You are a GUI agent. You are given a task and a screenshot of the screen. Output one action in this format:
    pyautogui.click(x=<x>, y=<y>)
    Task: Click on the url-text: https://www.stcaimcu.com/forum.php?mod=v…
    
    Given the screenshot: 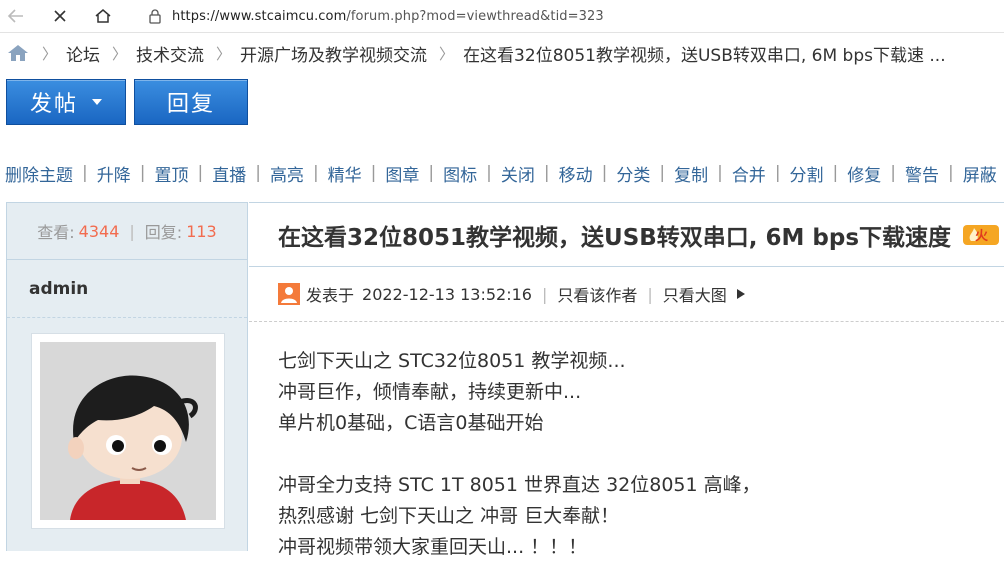 What is the action you would take?
    pyautogui.click(x=388, y=16)
    